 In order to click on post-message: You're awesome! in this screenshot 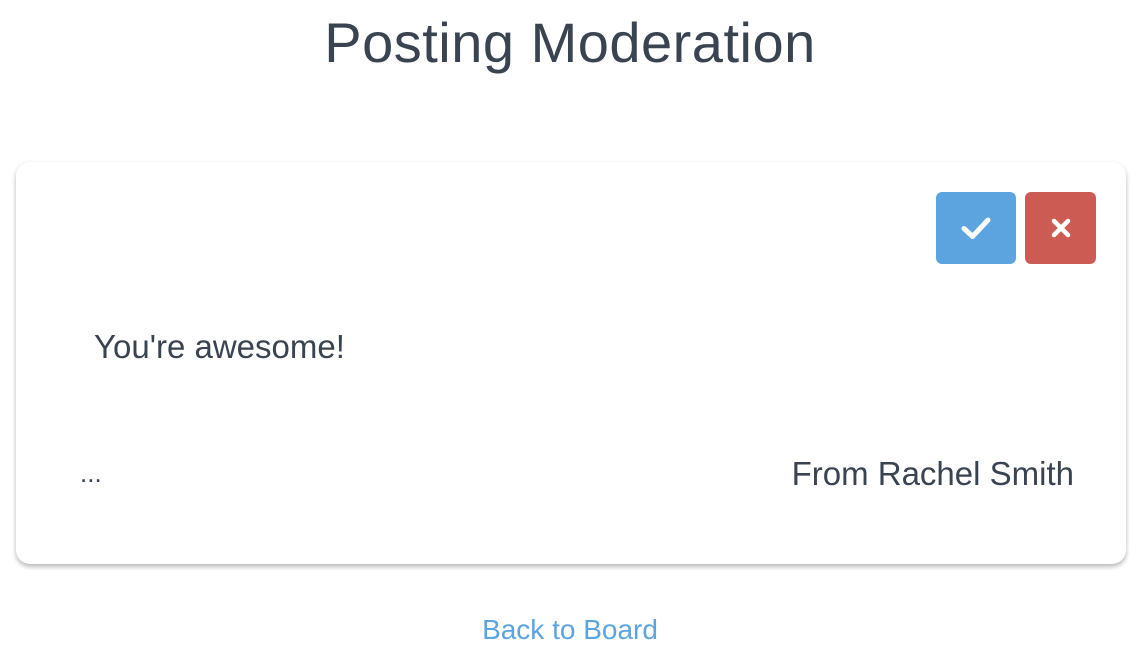, I will do `click(219, 346)`.